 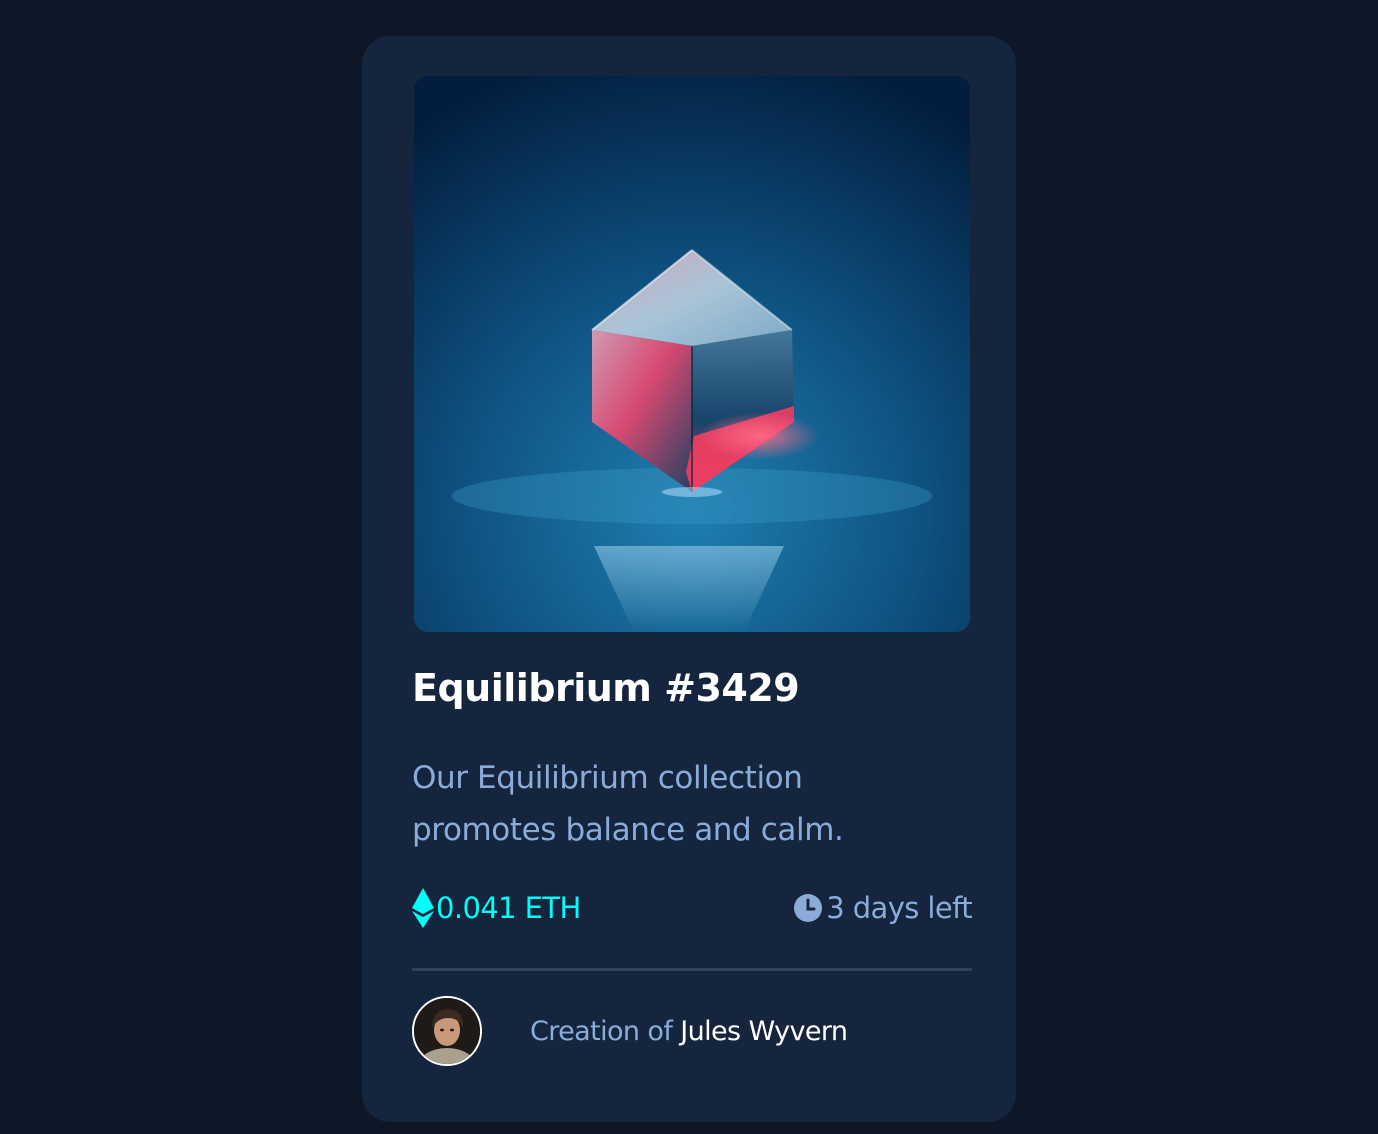 I want to click on creator-credit: Creation of Jules Wyvern, so click(x=689, y=1031).